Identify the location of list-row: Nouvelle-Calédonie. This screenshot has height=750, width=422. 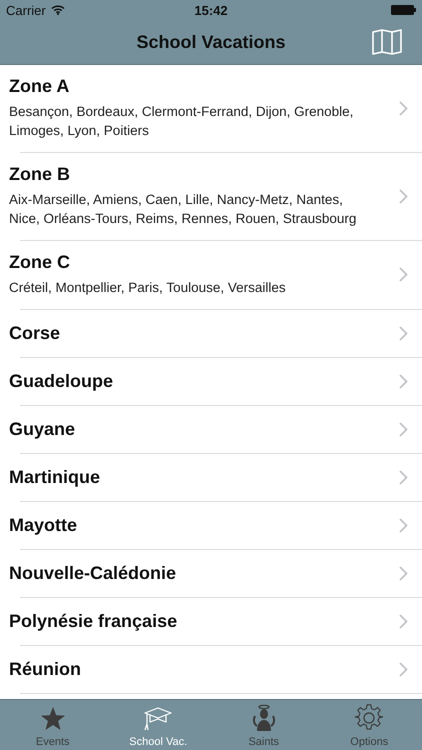
(211, 573).